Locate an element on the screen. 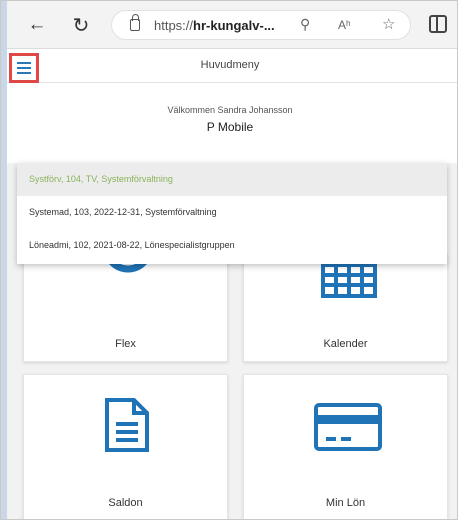 Image resolution: width=458 pixels, height=520 pixels. tile-min-lon: Min Lön is located at coordinates (345, 446).